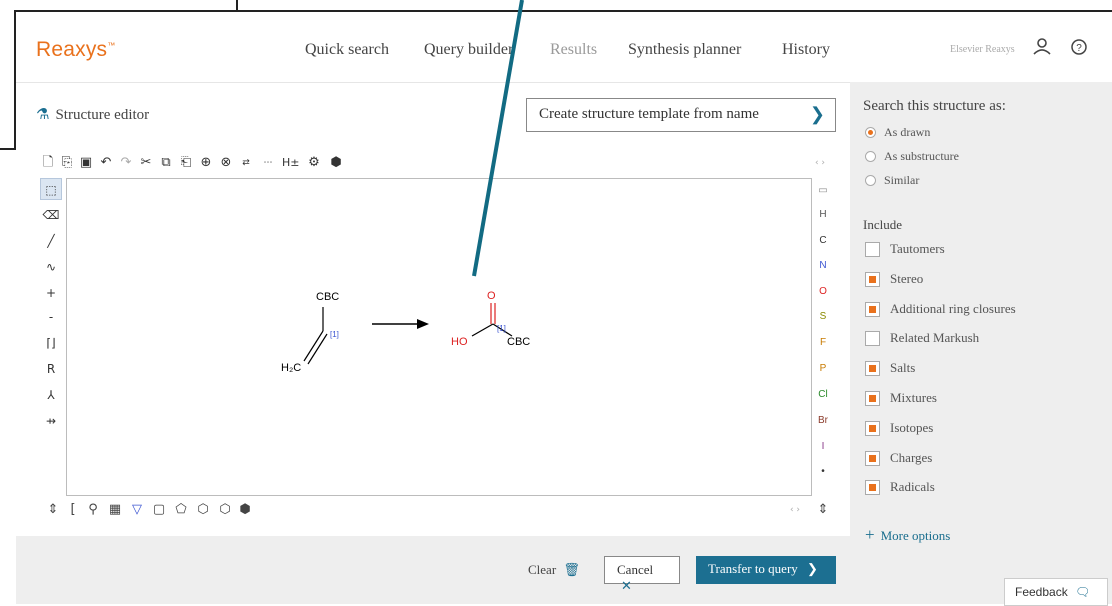 This screenshot has width=1112, height=606. I want to click on checkbox-related-markush-label: Related Markush, so click(934, 338).